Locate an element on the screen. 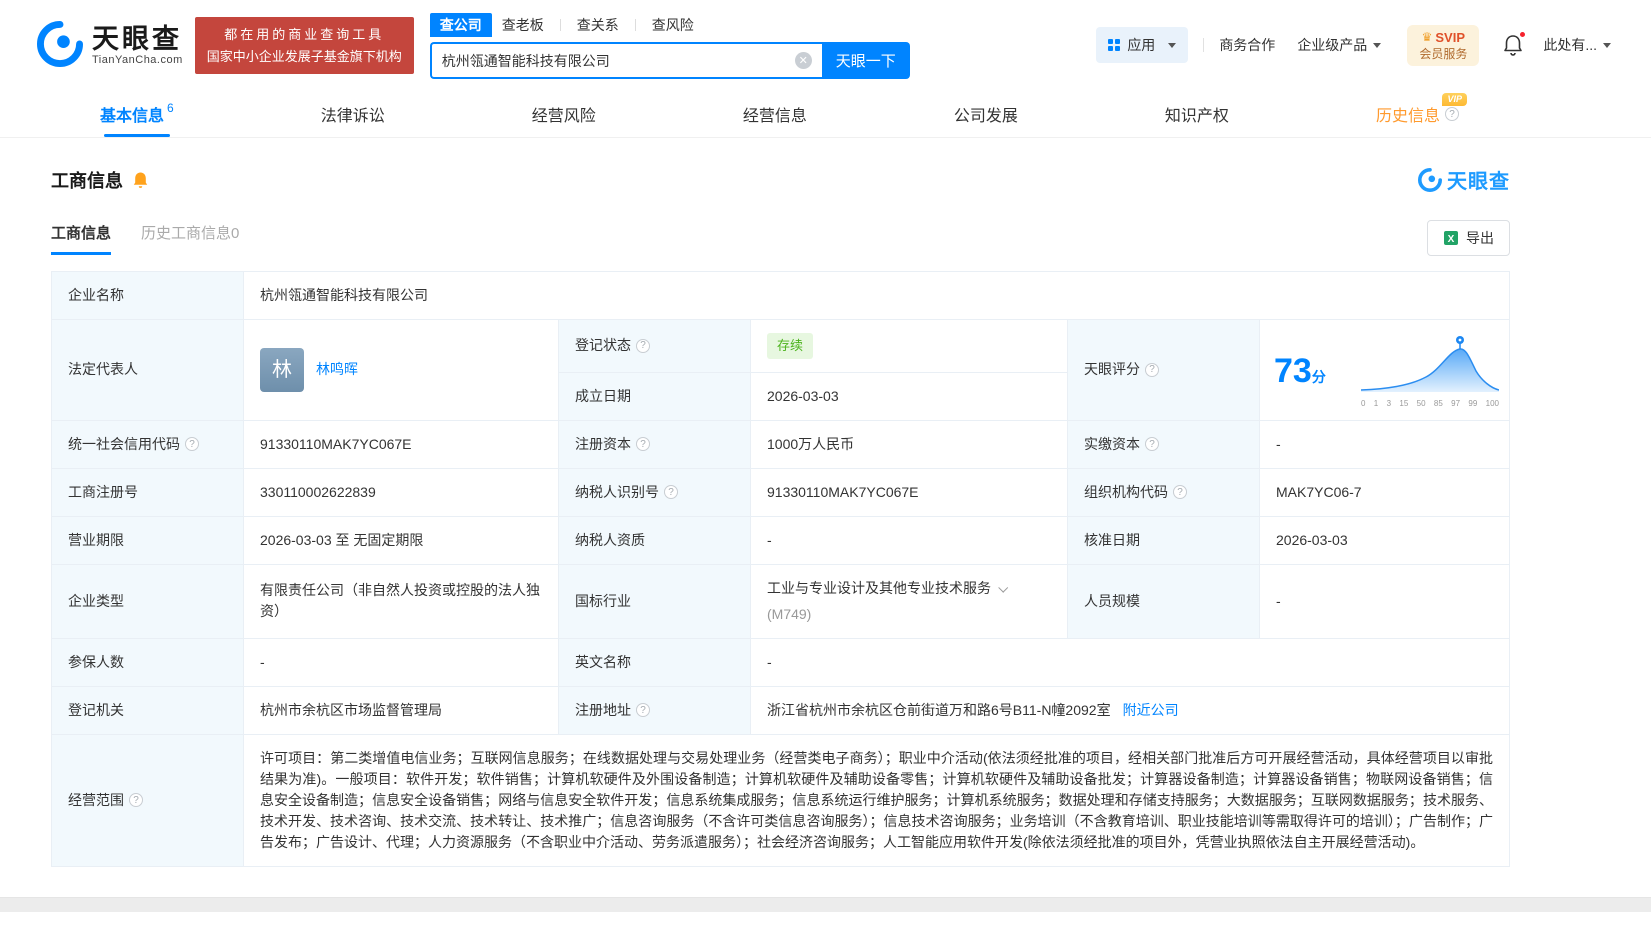 The width and height of the screenshot is (1651, 933). search-tab-risk: 查风险 is located at coordinates (673, 25).